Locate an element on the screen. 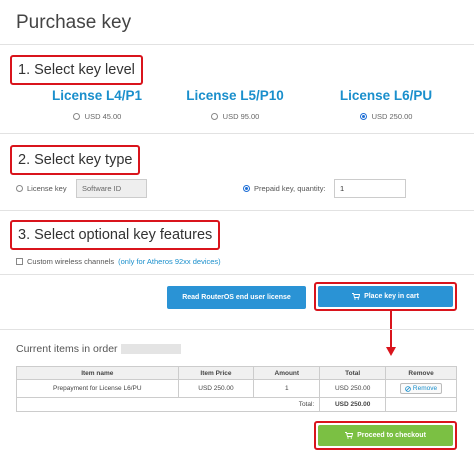 The width and height of the screenshot is (474, 460). col-item-price: Item Price is located at coordinates (216, 373).